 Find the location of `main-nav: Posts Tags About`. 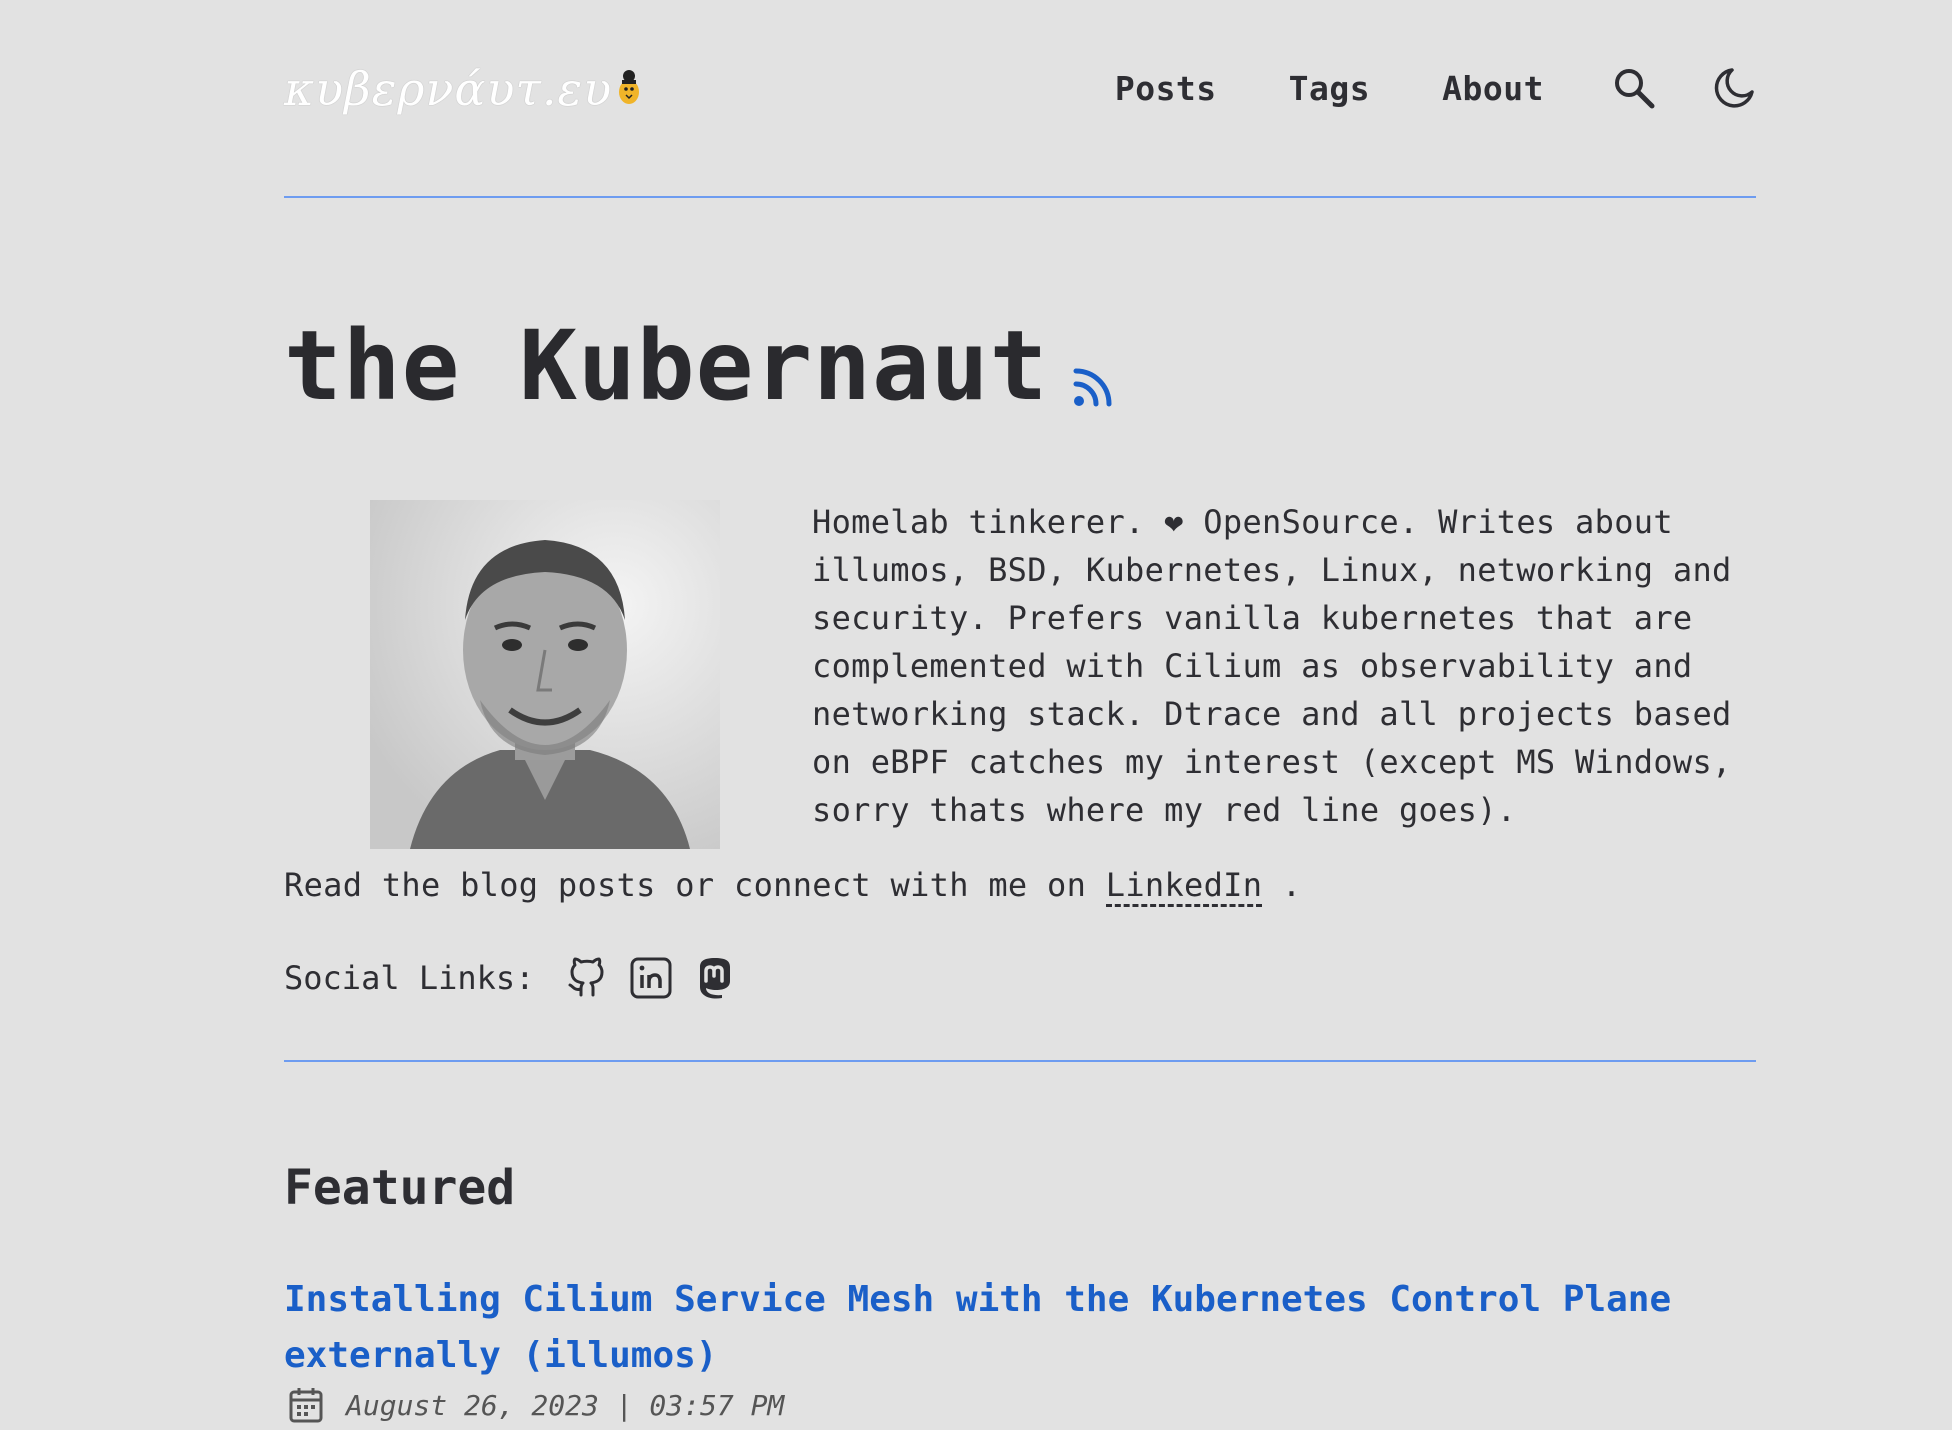

main-nav: Posts Tags About is located at coordinates (1399, 88).